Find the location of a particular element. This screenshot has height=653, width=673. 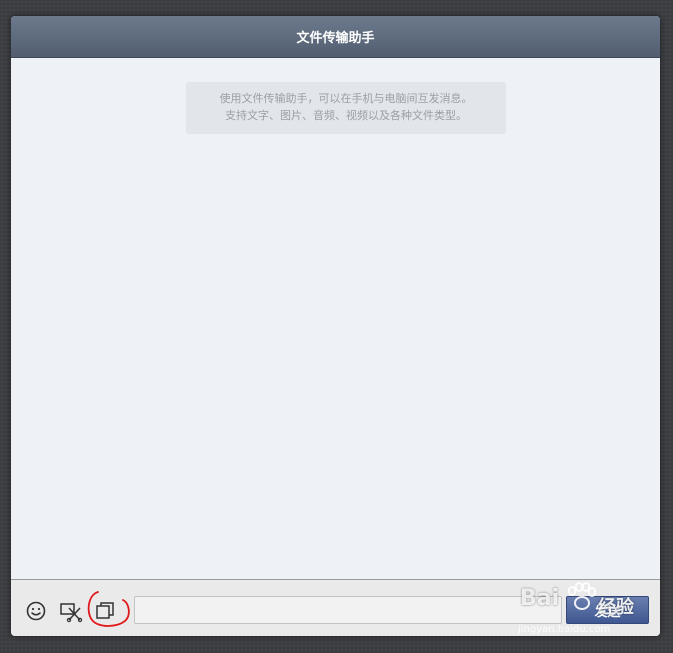

message-input-bar: 发送 is located at coordinates (335, 607).